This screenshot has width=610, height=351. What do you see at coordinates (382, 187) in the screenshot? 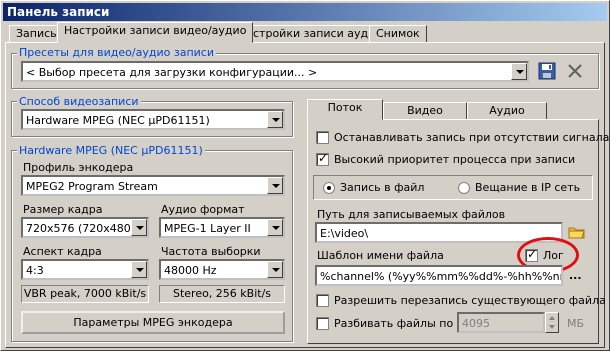
I see `record-to-file-label: Запись в файл` at bounding box center [382, 187].